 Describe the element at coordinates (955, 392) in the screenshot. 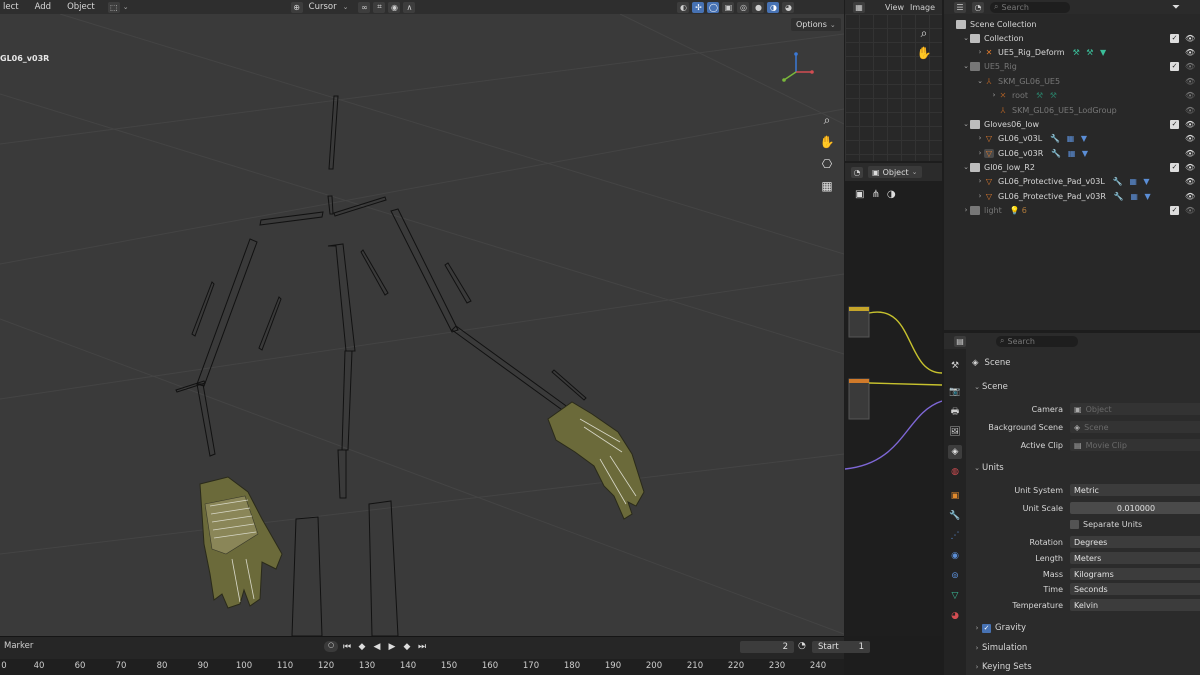

I see `render-tab-icon: 📷` at that location.